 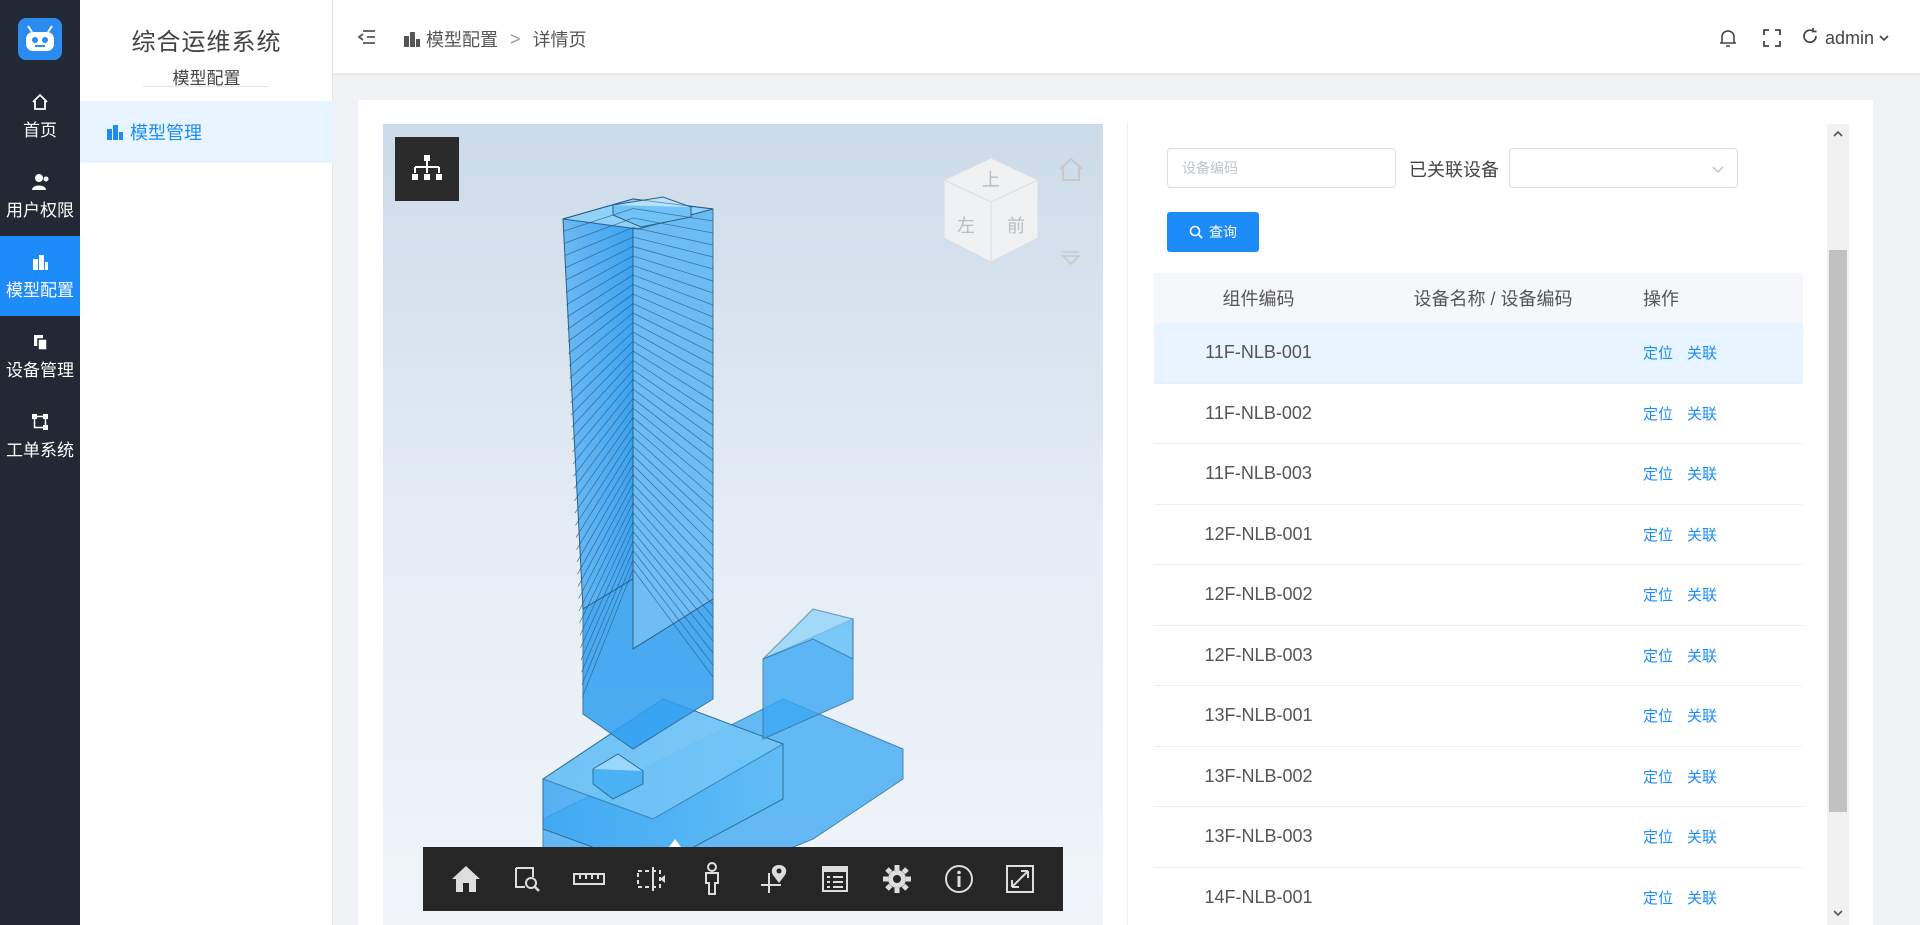 I want to click on table-header: 组件编码 设备名称 / 设备编码 操作, so click(x=1478, y=298).